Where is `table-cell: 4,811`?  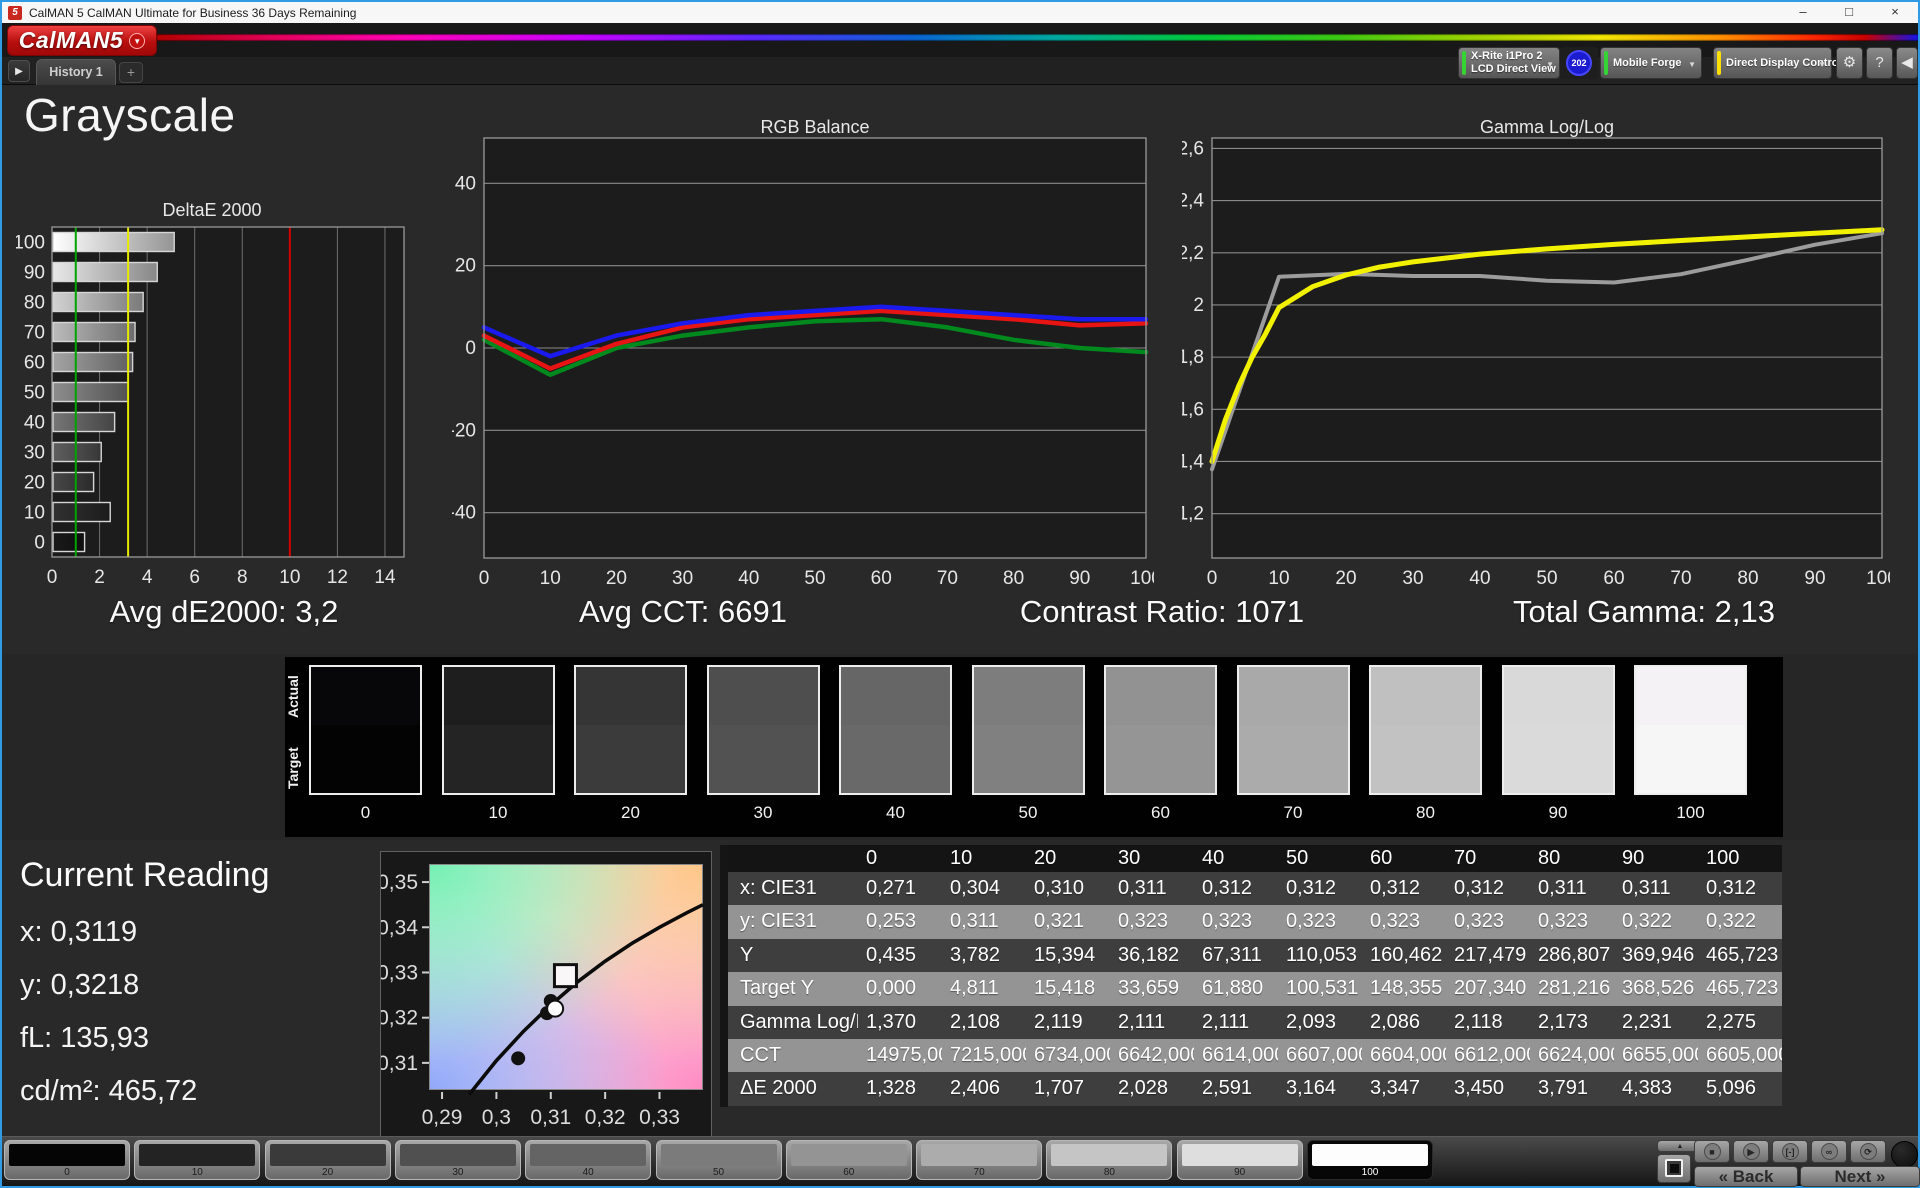 table-cell: 4,811 is located at coordinates (974, 988).